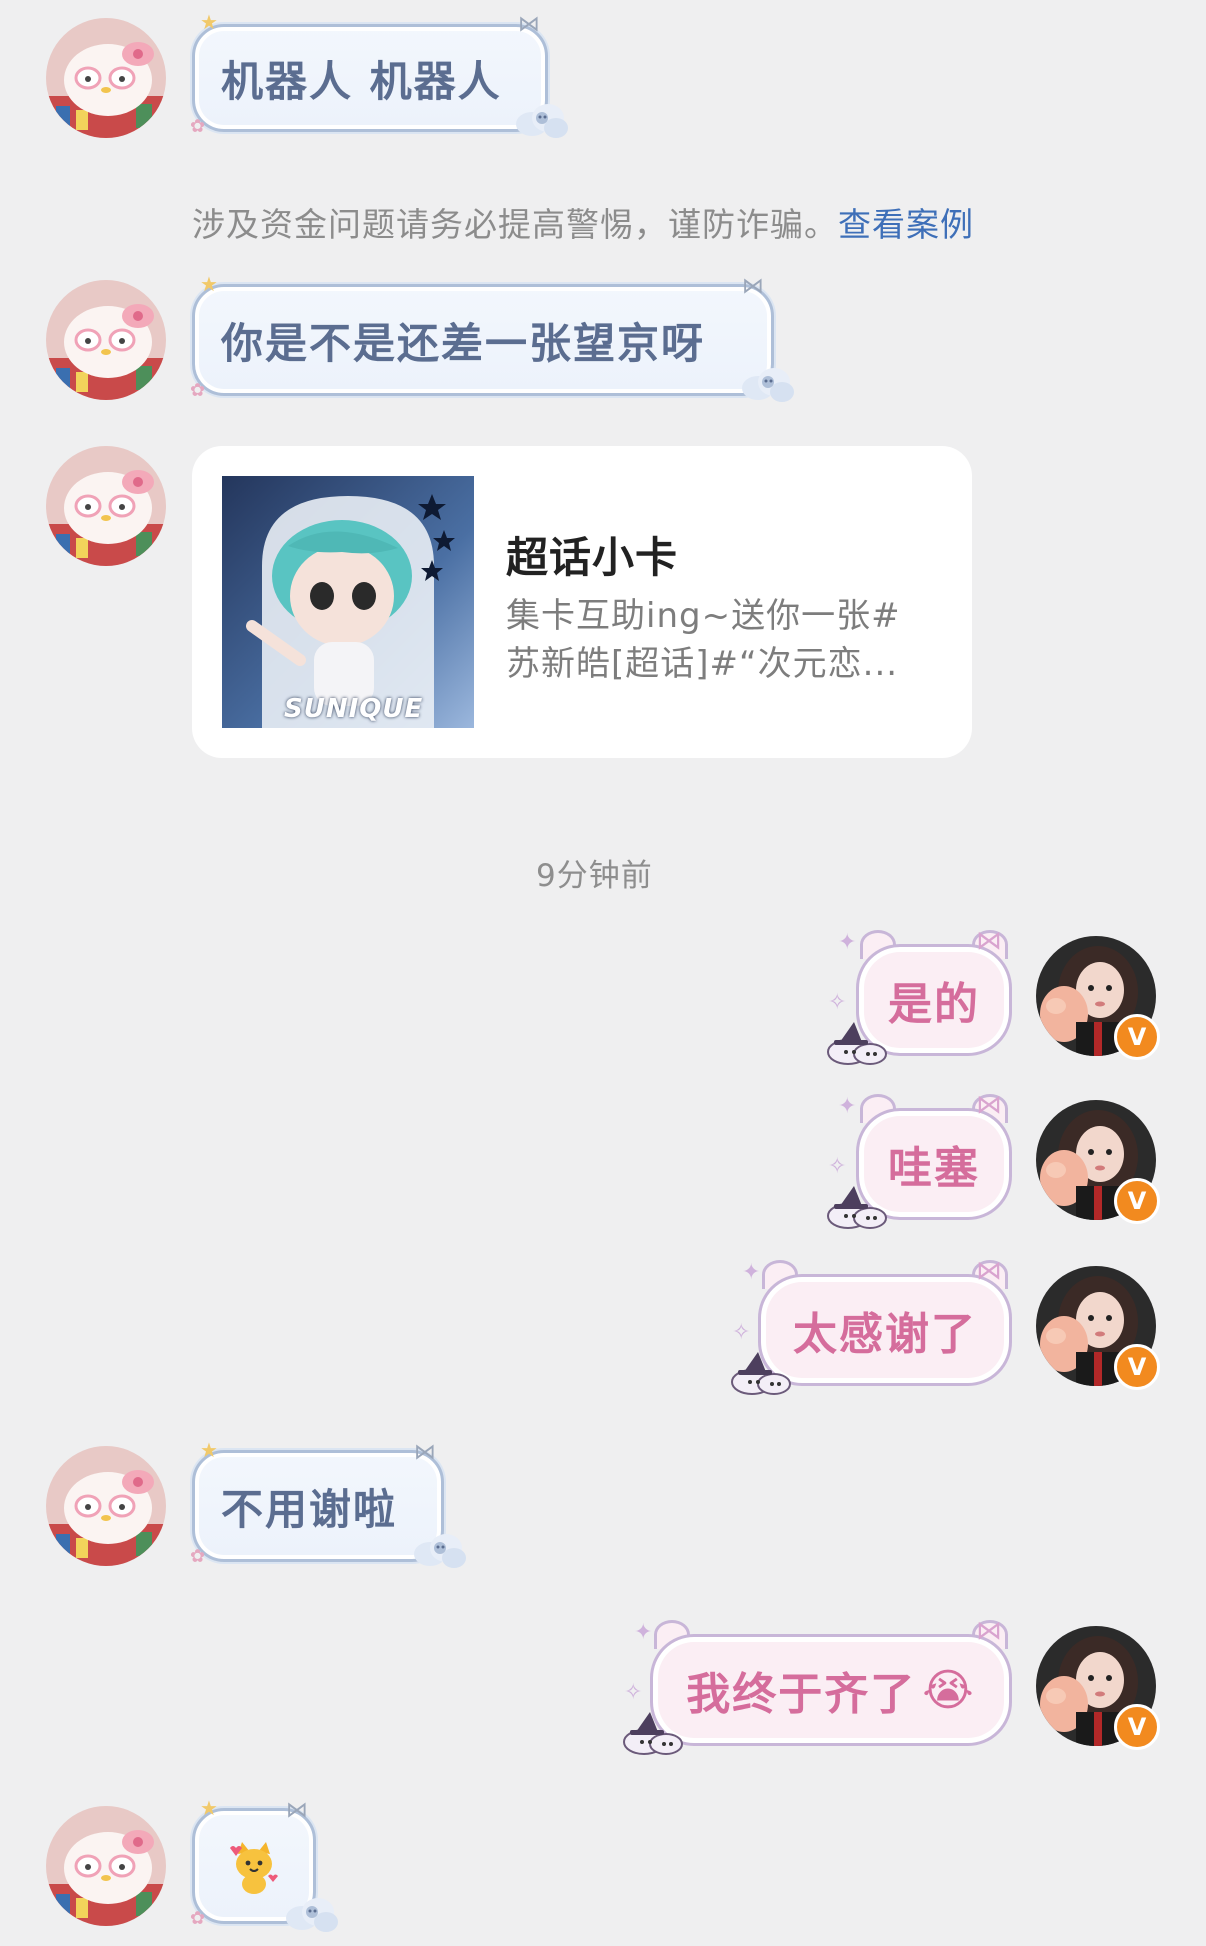  I want to click on message-text: 哇塞, so click(934, 1168).